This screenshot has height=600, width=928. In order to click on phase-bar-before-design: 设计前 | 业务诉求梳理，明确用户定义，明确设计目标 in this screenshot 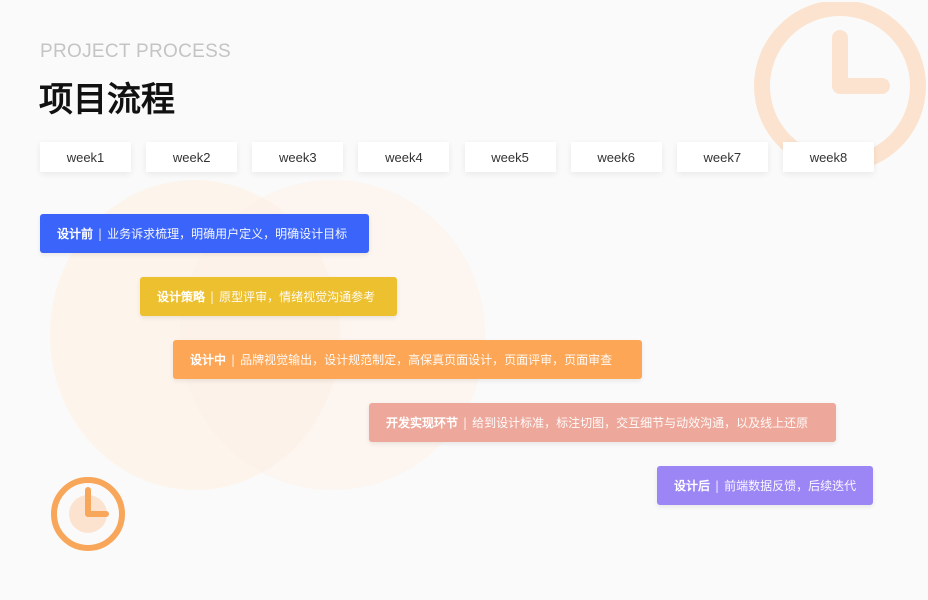, I will do `click(204, 233)`.